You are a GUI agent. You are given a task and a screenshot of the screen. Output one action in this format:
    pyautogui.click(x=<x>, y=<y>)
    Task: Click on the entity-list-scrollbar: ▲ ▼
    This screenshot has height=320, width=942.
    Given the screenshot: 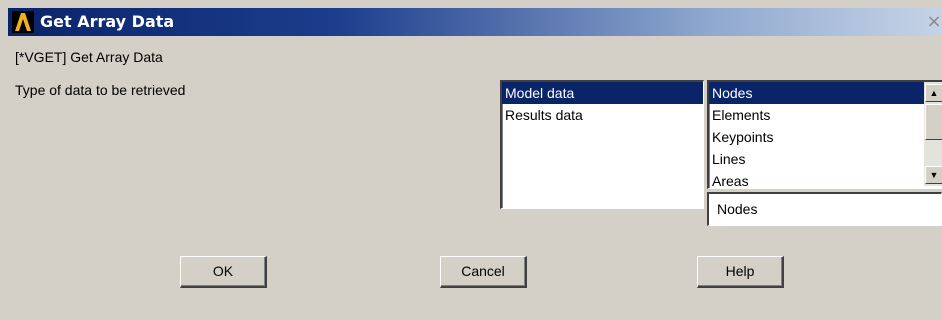 What is the action you would take?
    pyautogui.click(x=933, y=134)
    